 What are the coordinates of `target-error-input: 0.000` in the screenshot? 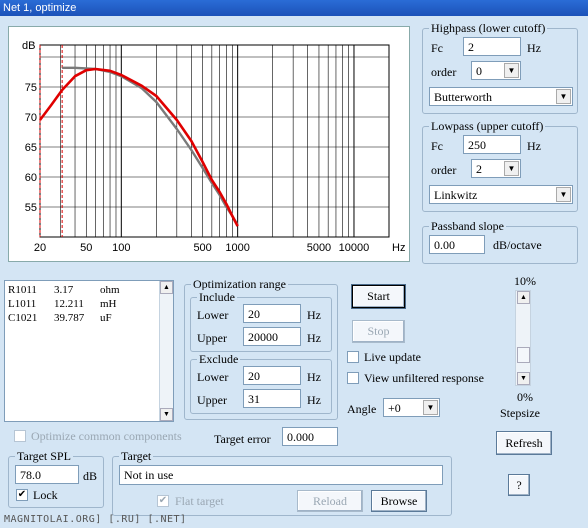 It's located at (310, 436).